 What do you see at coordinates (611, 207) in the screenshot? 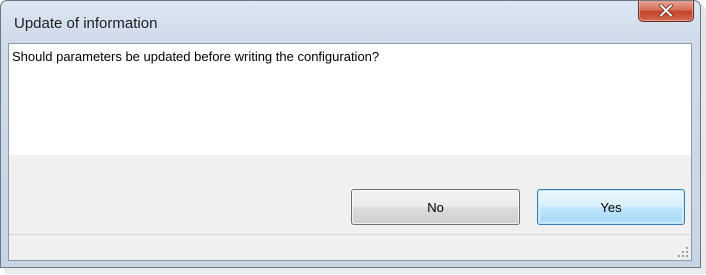
I see `yes-button: Yes` at bounding box center [611, 207].